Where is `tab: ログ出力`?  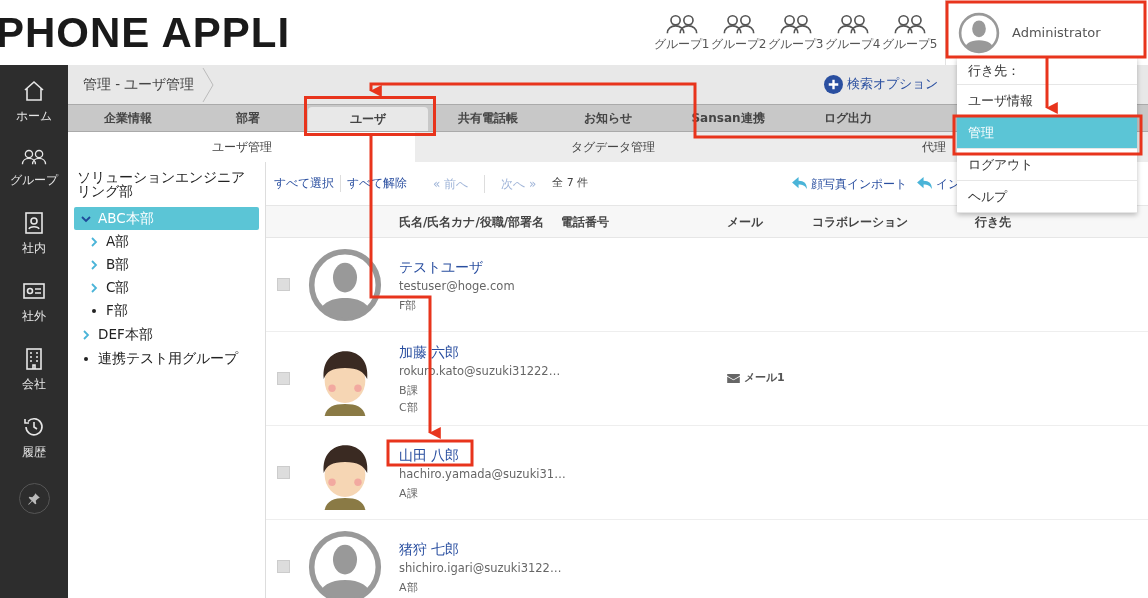 tab: ログ出力 is located at coordinates (848, 118).